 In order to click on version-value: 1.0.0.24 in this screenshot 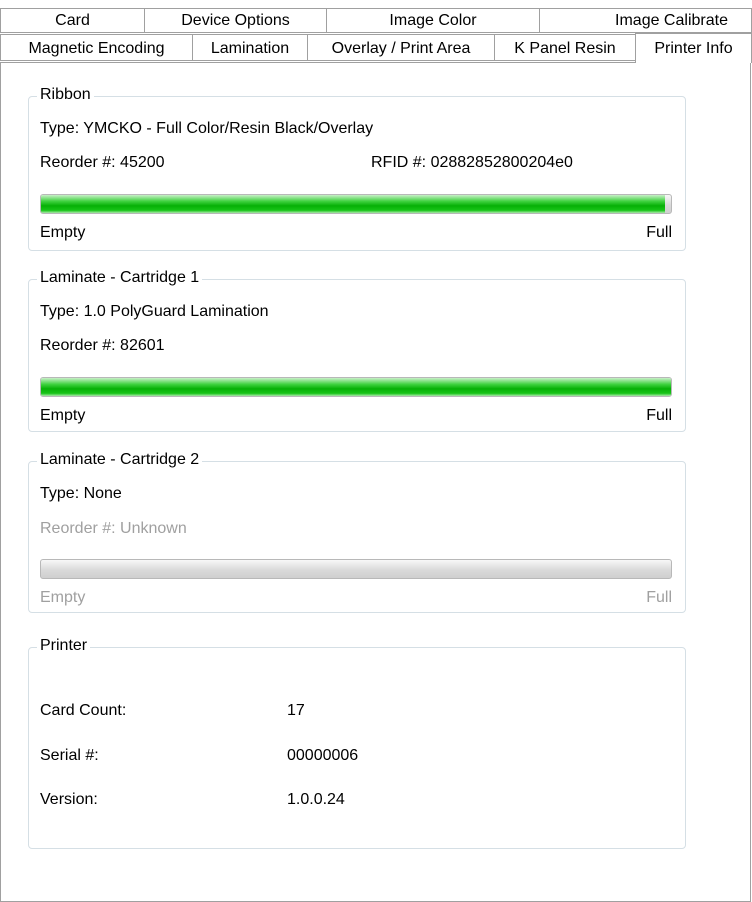, I will do `click(316, 799)`.